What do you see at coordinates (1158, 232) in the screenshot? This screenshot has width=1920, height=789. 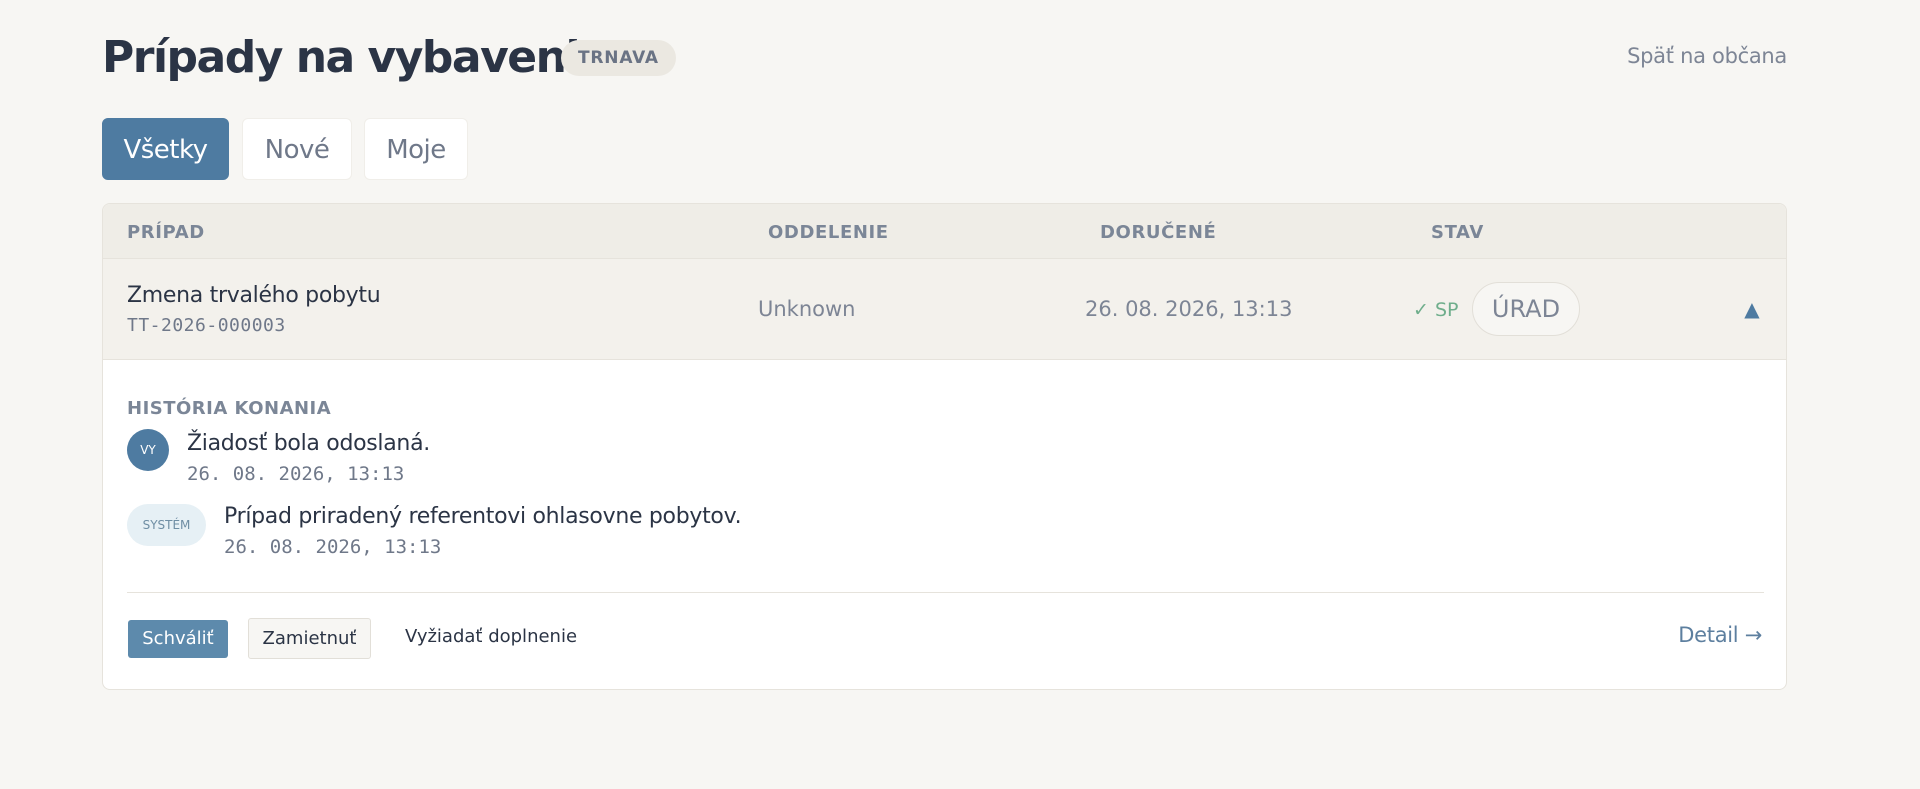 I see `column-header-delivered: DORUČENÉ` at bounding box center [1158, 232].